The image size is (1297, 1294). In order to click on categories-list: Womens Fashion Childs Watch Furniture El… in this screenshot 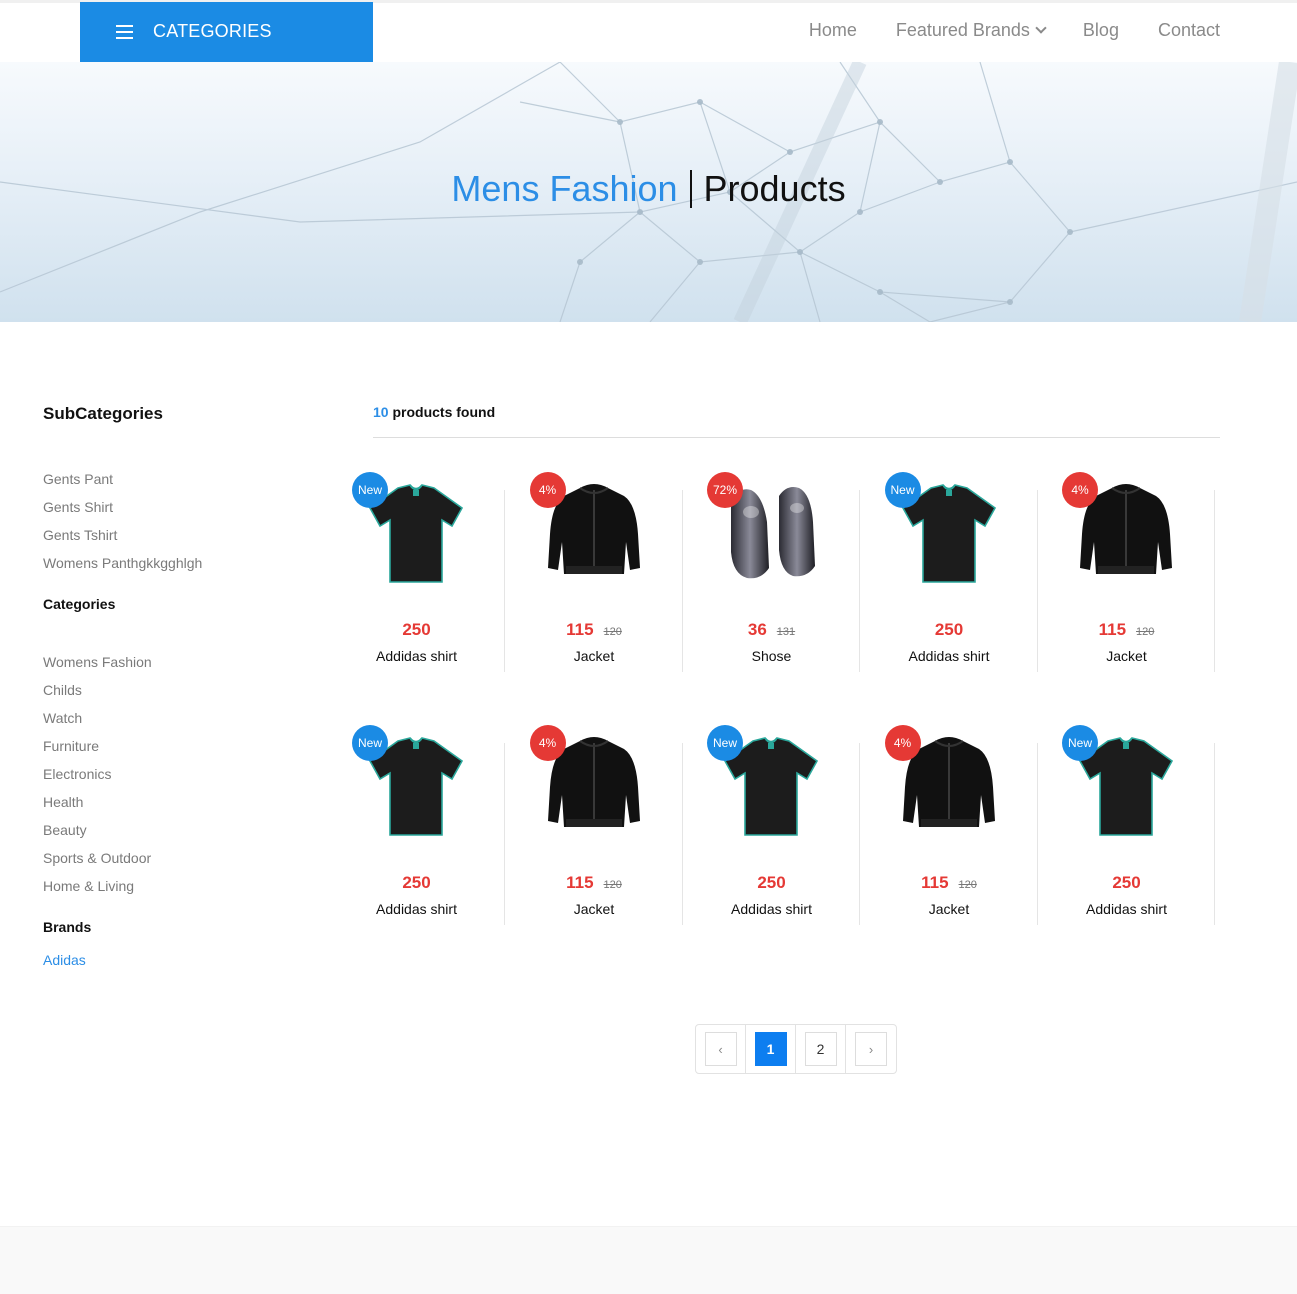, I will do `click(183, 780)`.